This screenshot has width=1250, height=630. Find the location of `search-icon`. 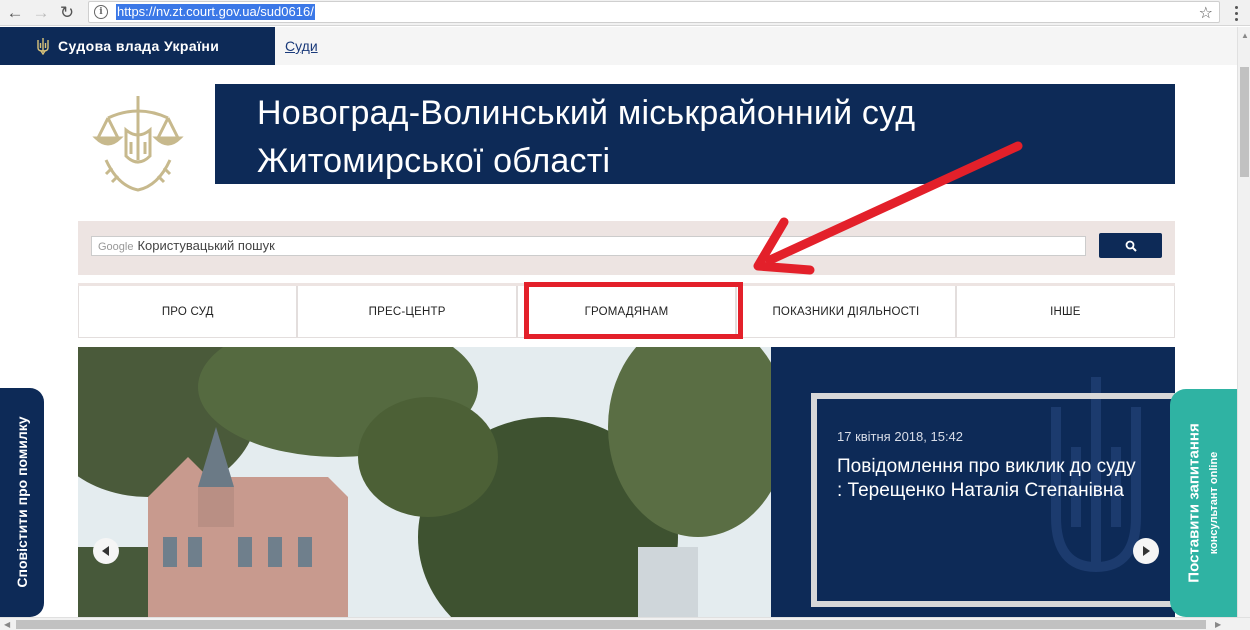

search-icon is located at coordinates (1131, 246).